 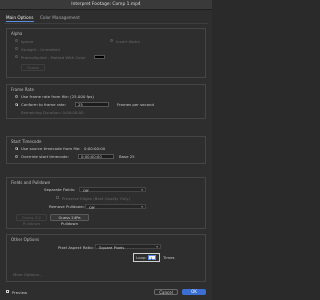 What do you see at coordinates (166, 292) in the screenshot?
I see `cancel-button: Cancel` at bounding box center [166, 292].